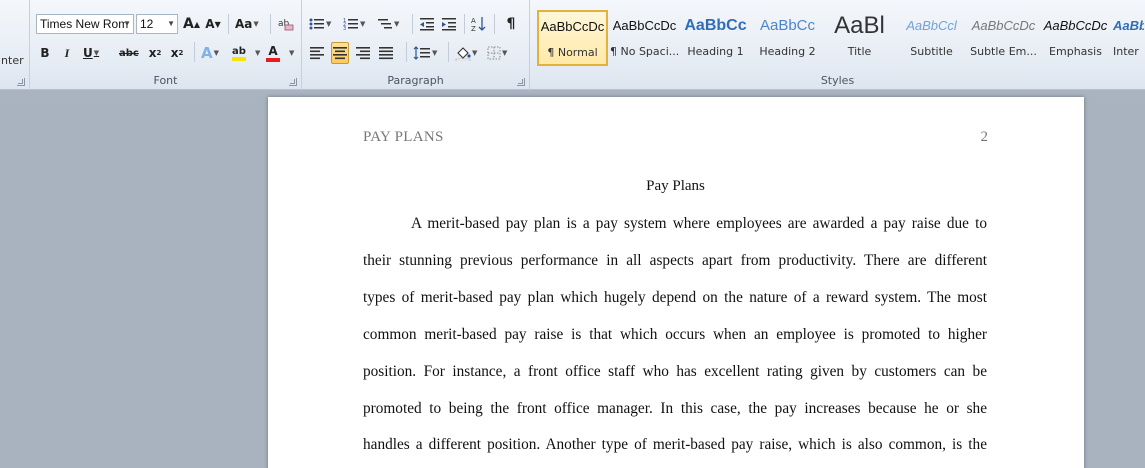  I want to click on sort-button: AZ, so click(479, 24).